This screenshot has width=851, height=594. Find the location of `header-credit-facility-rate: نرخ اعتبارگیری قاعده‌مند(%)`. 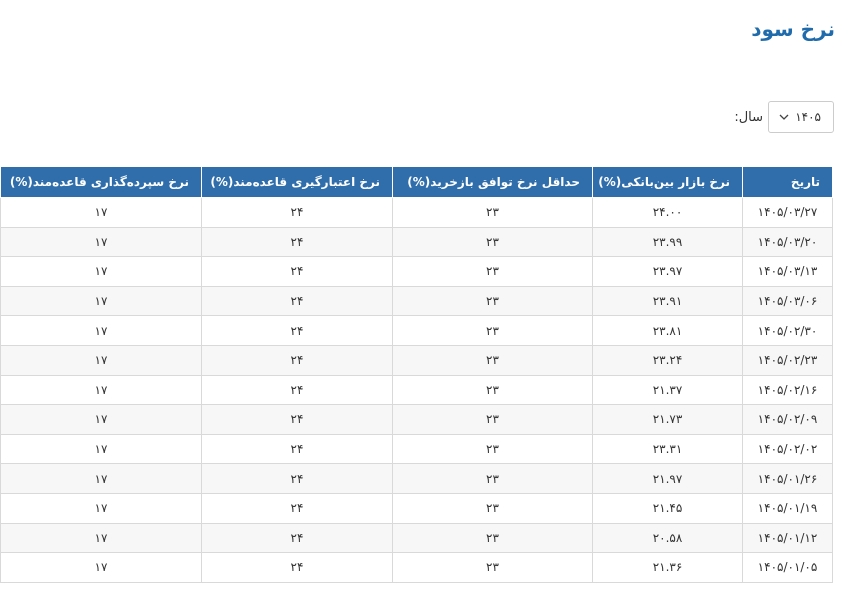

header-credit-facility-rate: نرخ اعتبارگیری قاعده‌مند(%) is located at coordinates (297, 182).